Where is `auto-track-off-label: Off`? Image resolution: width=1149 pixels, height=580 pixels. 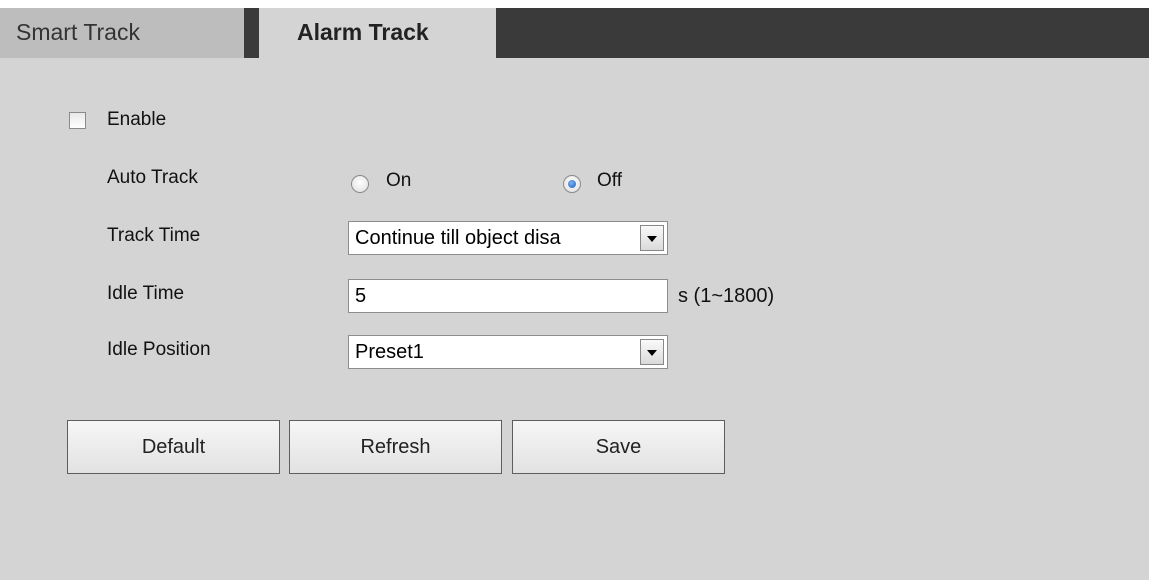 auto-track-off-label: Off is located at coordinates (609, 180).